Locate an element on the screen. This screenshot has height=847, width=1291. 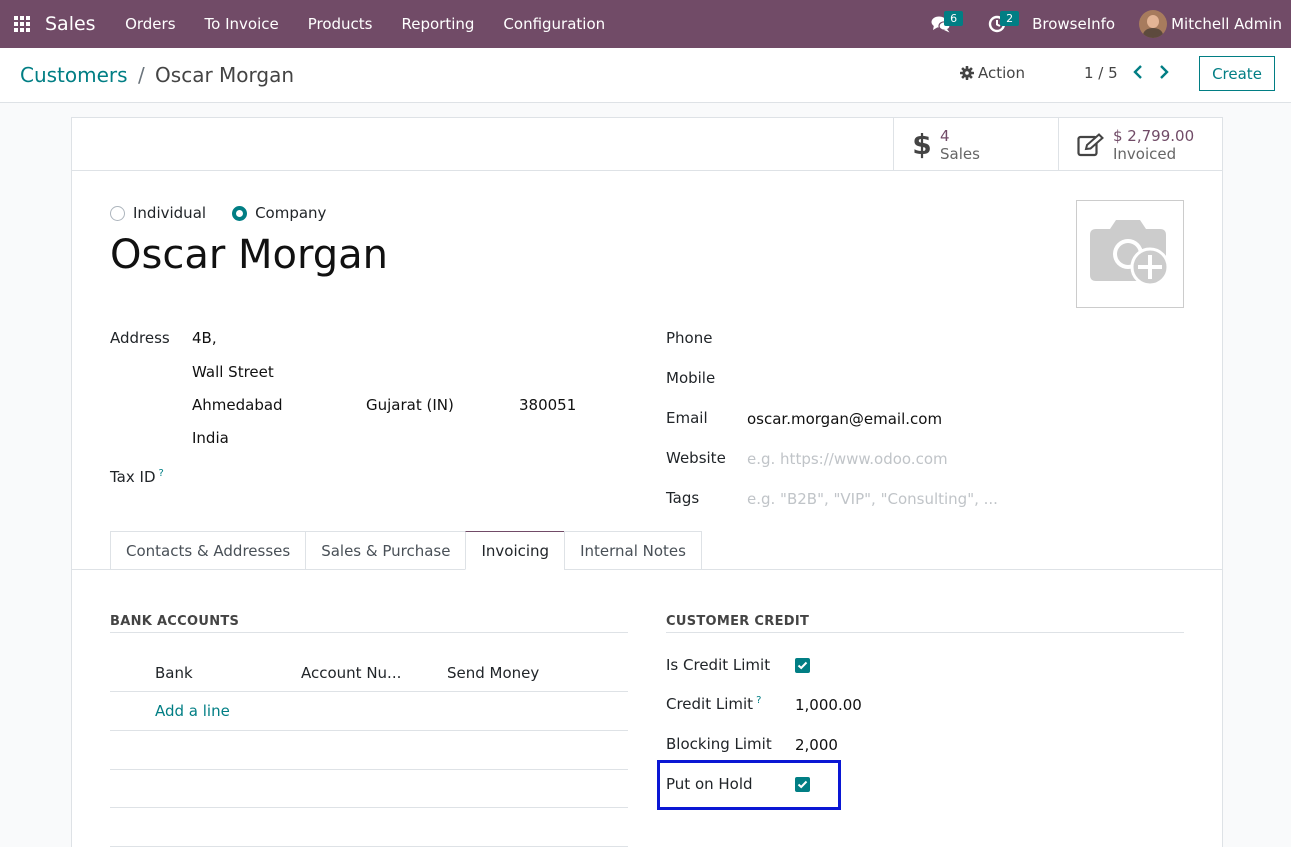
company-radio is located at coordinates (240, 213).